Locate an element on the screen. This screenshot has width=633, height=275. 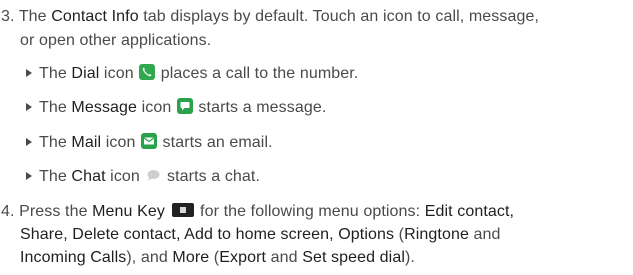
phone-icon is located at coordinates (147, 72).